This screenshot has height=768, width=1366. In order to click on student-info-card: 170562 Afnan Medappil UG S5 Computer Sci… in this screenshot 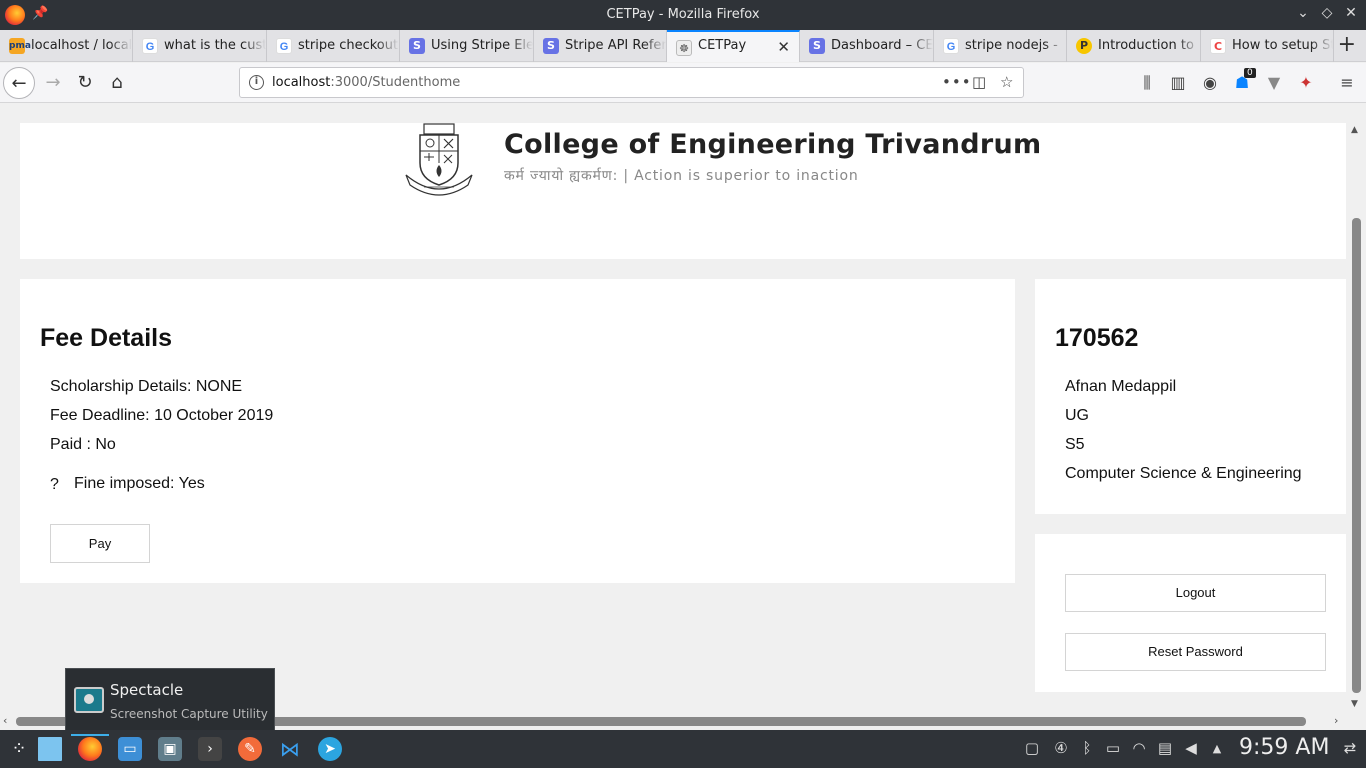, I will do `click(1190, 396)`.